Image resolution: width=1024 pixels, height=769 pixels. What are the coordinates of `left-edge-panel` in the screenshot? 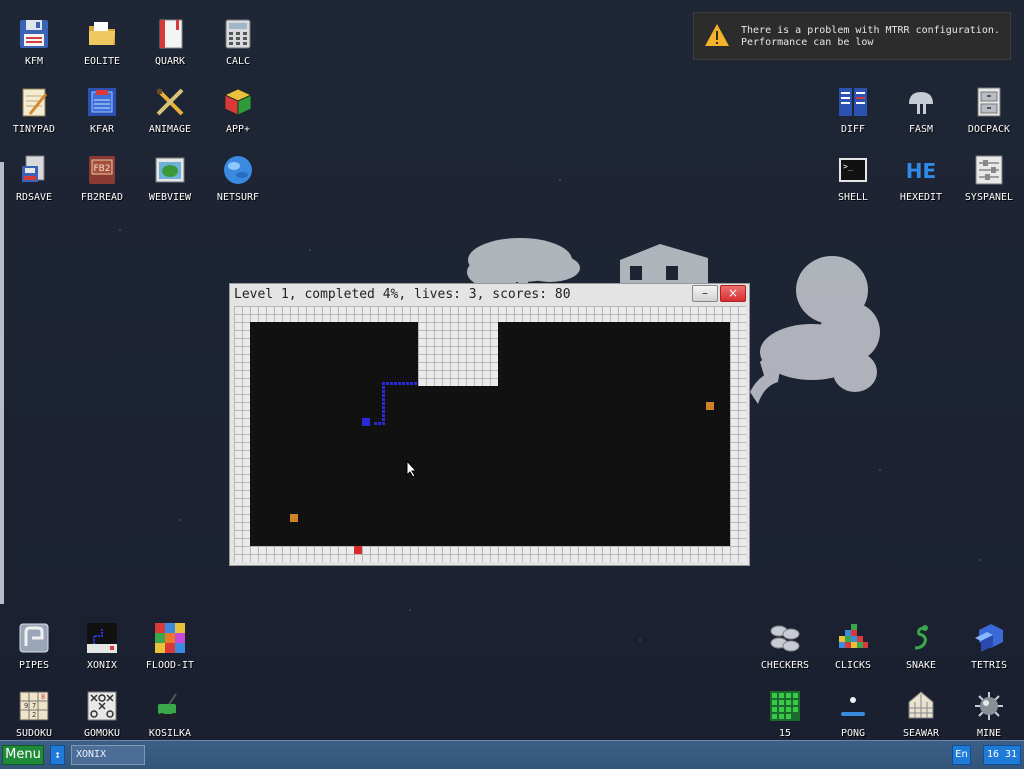 It's located at (2, 383).